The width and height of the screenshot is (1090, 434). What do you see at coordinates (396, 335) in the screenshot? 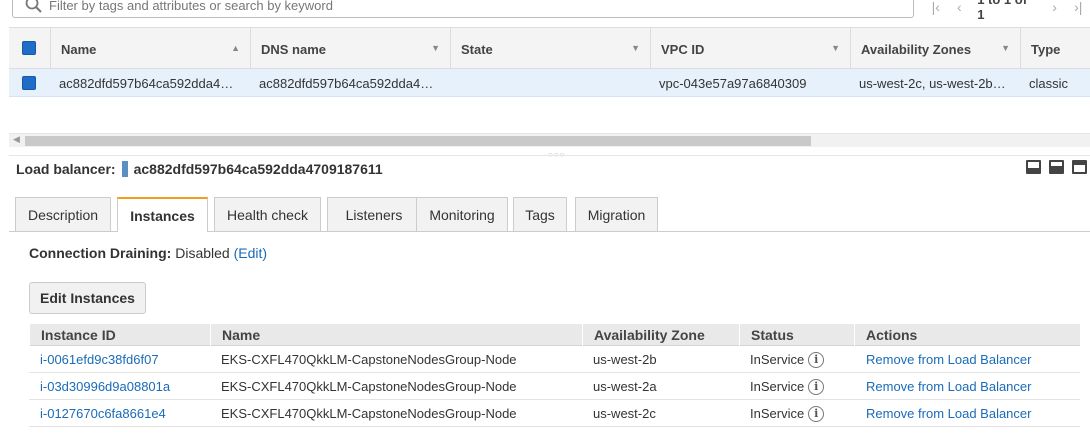
I see `col-header-instance-name: Name` at bounding box center [396, 335].